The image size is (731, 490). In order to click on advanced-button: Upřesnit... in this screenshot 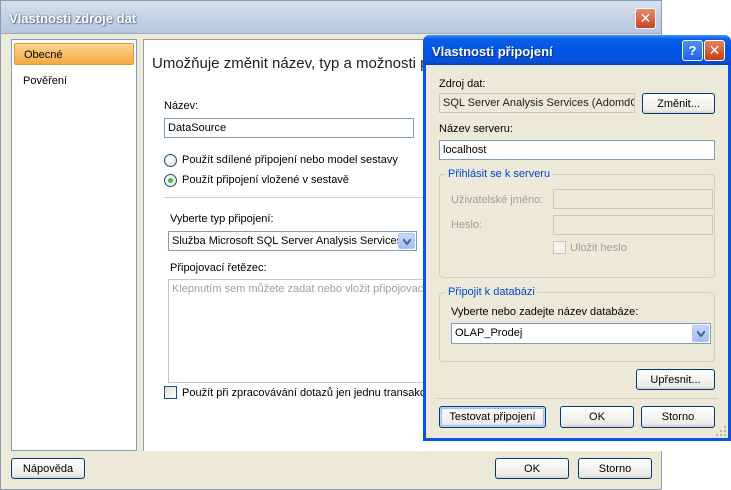, I will do `click(675, 379)`.